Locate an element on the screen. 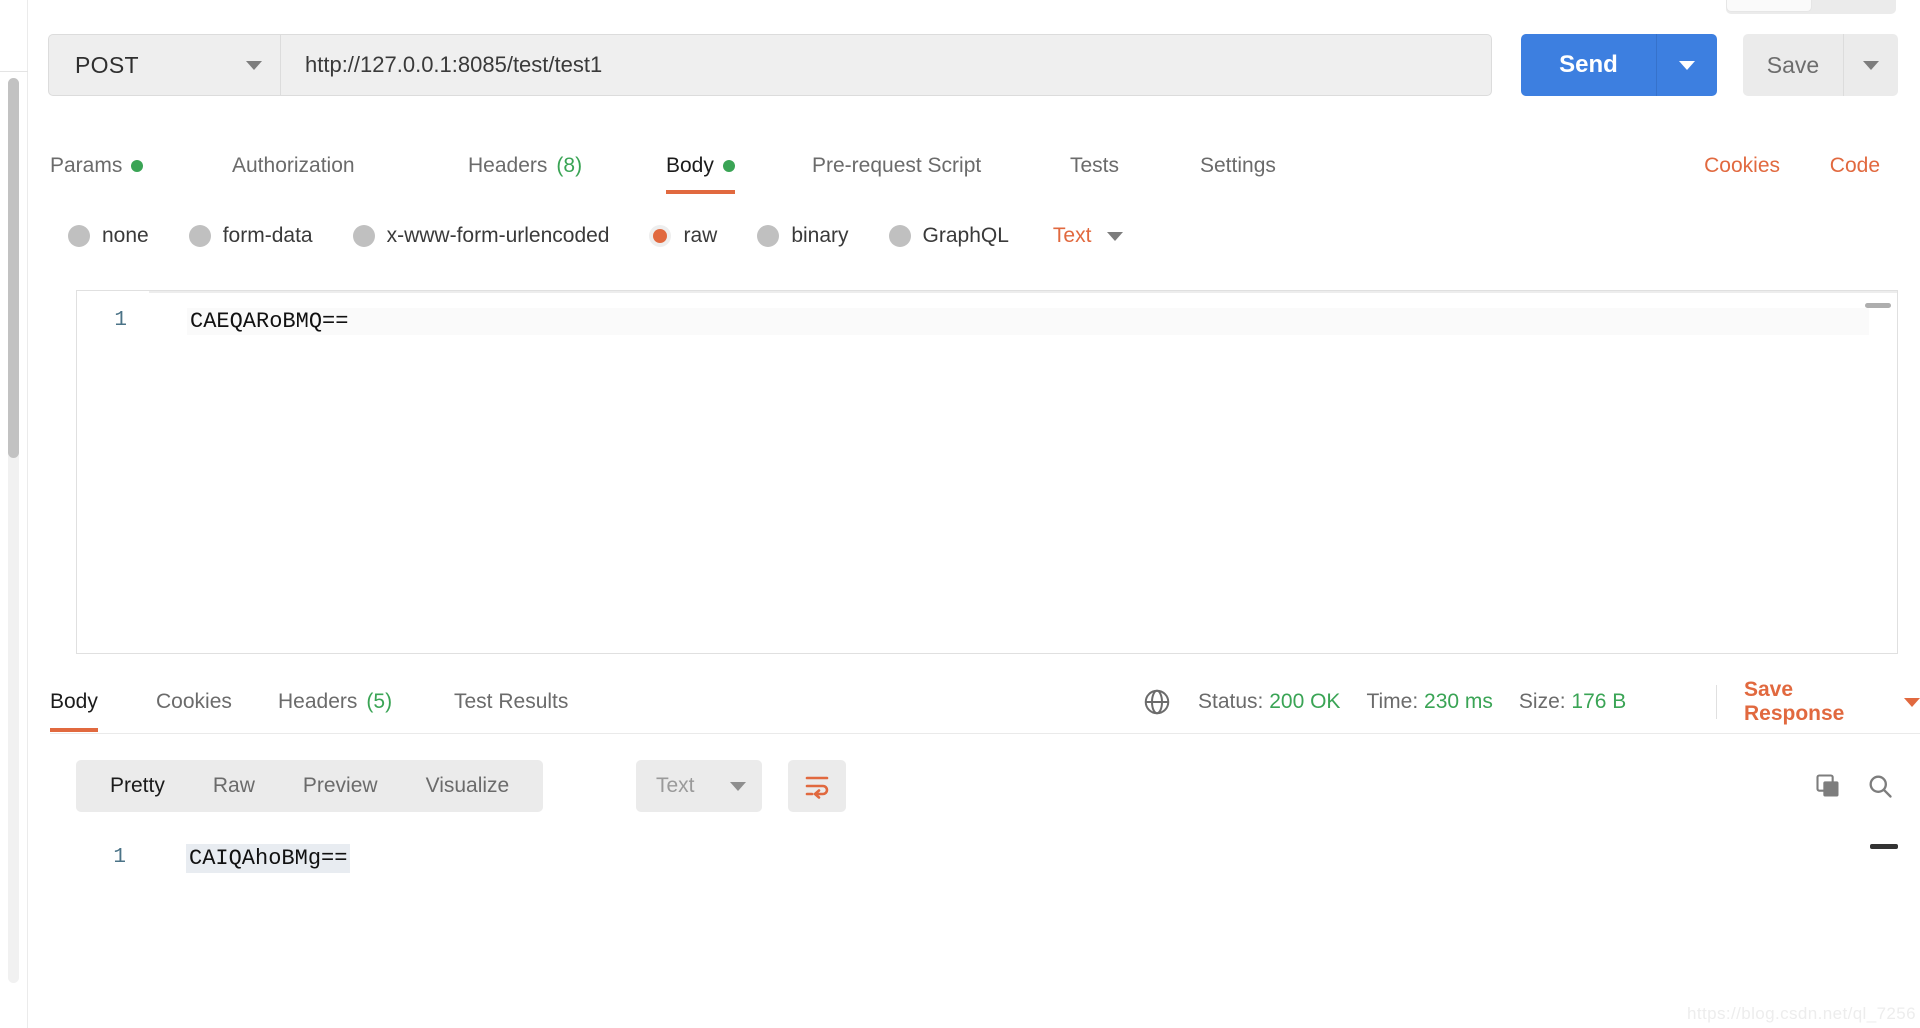  copy-button is located at coordinates (1828, 786).